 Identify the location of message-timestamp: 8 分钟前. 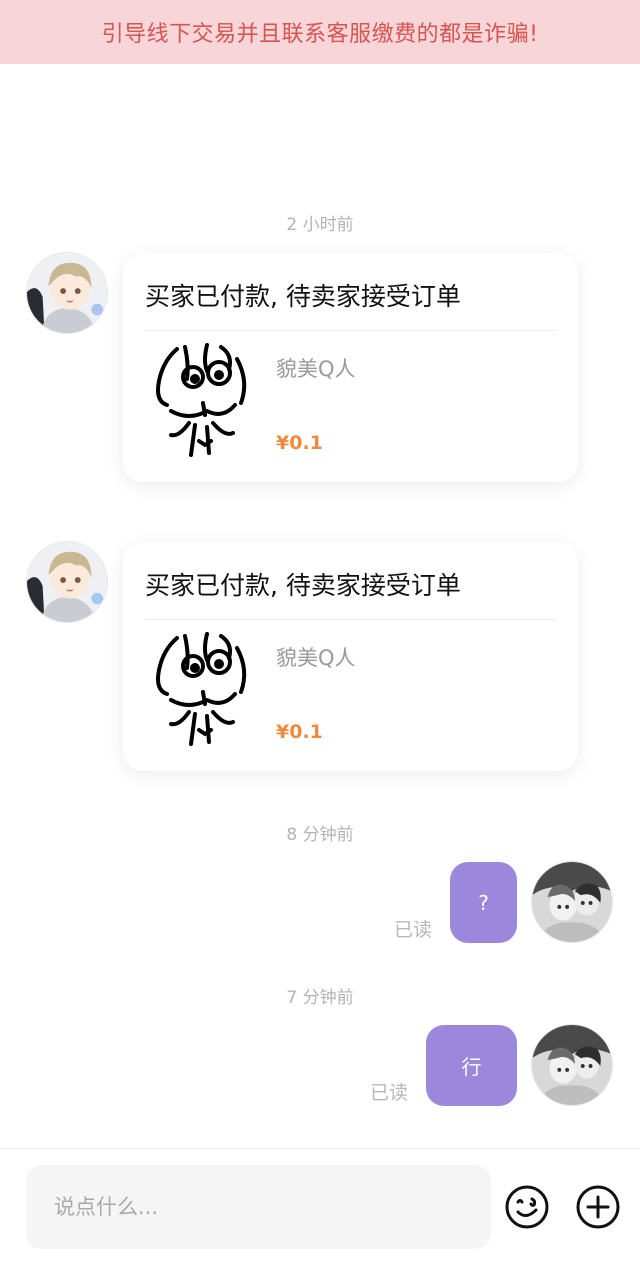
(320, 835).